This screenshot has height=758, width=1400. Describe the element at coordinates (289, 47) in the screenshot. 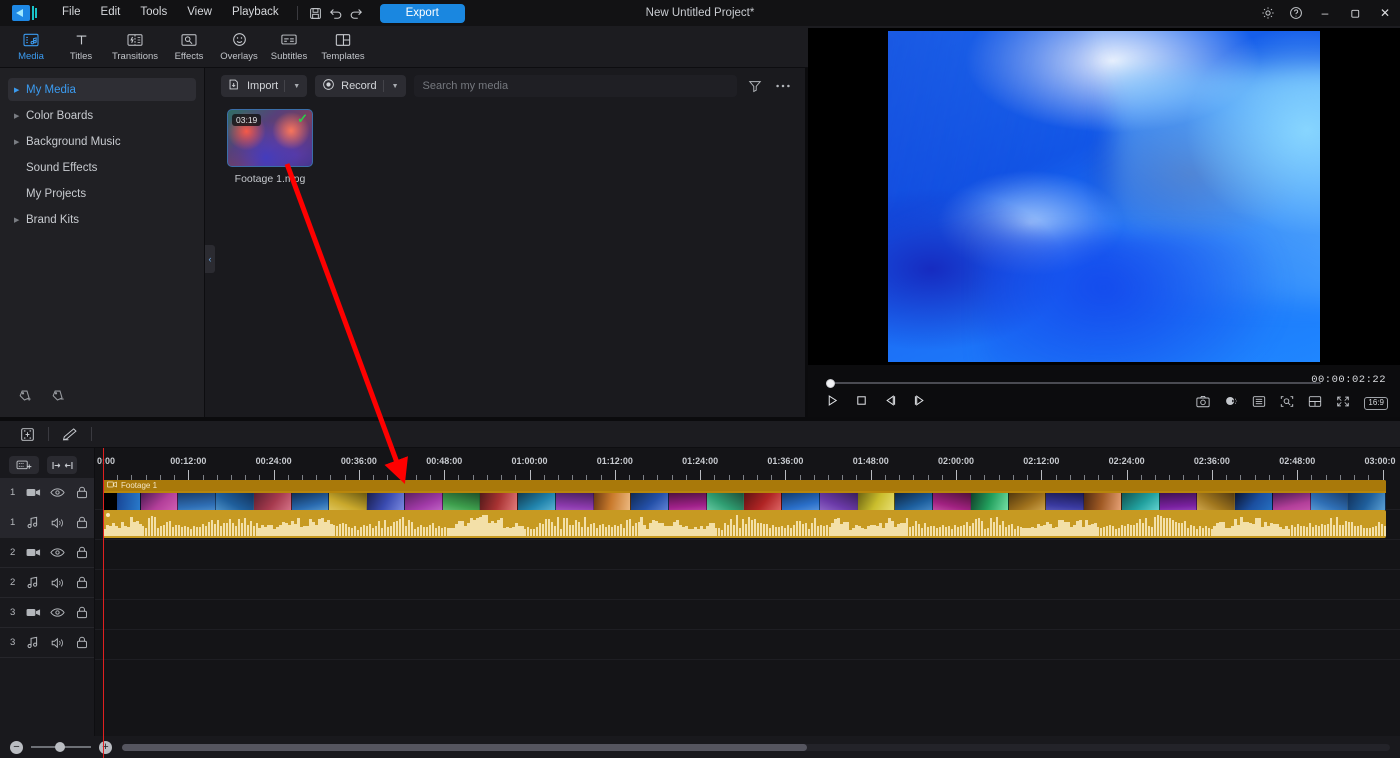

I see `tab-subtitles: Subtitles` at that location.